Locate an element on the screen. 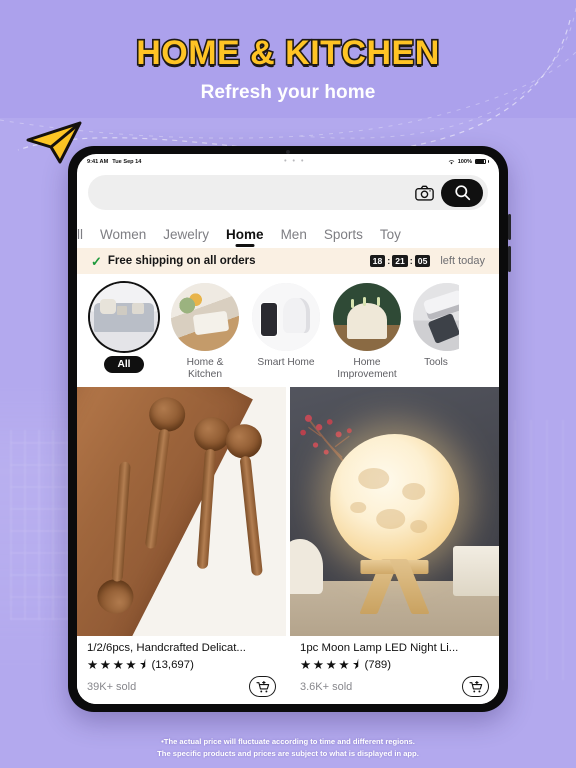  rating-count: (789) is located at coordinates (378, 664).